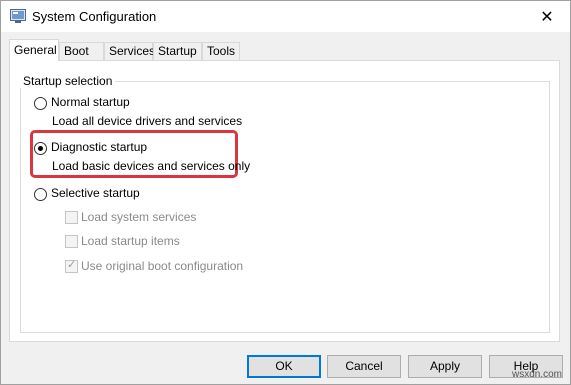 This screenshot has width=571, height=385. Describe the element at coordinates (71, 241) in the screenshot. I see `load-startup-items-checkbox` at that location.